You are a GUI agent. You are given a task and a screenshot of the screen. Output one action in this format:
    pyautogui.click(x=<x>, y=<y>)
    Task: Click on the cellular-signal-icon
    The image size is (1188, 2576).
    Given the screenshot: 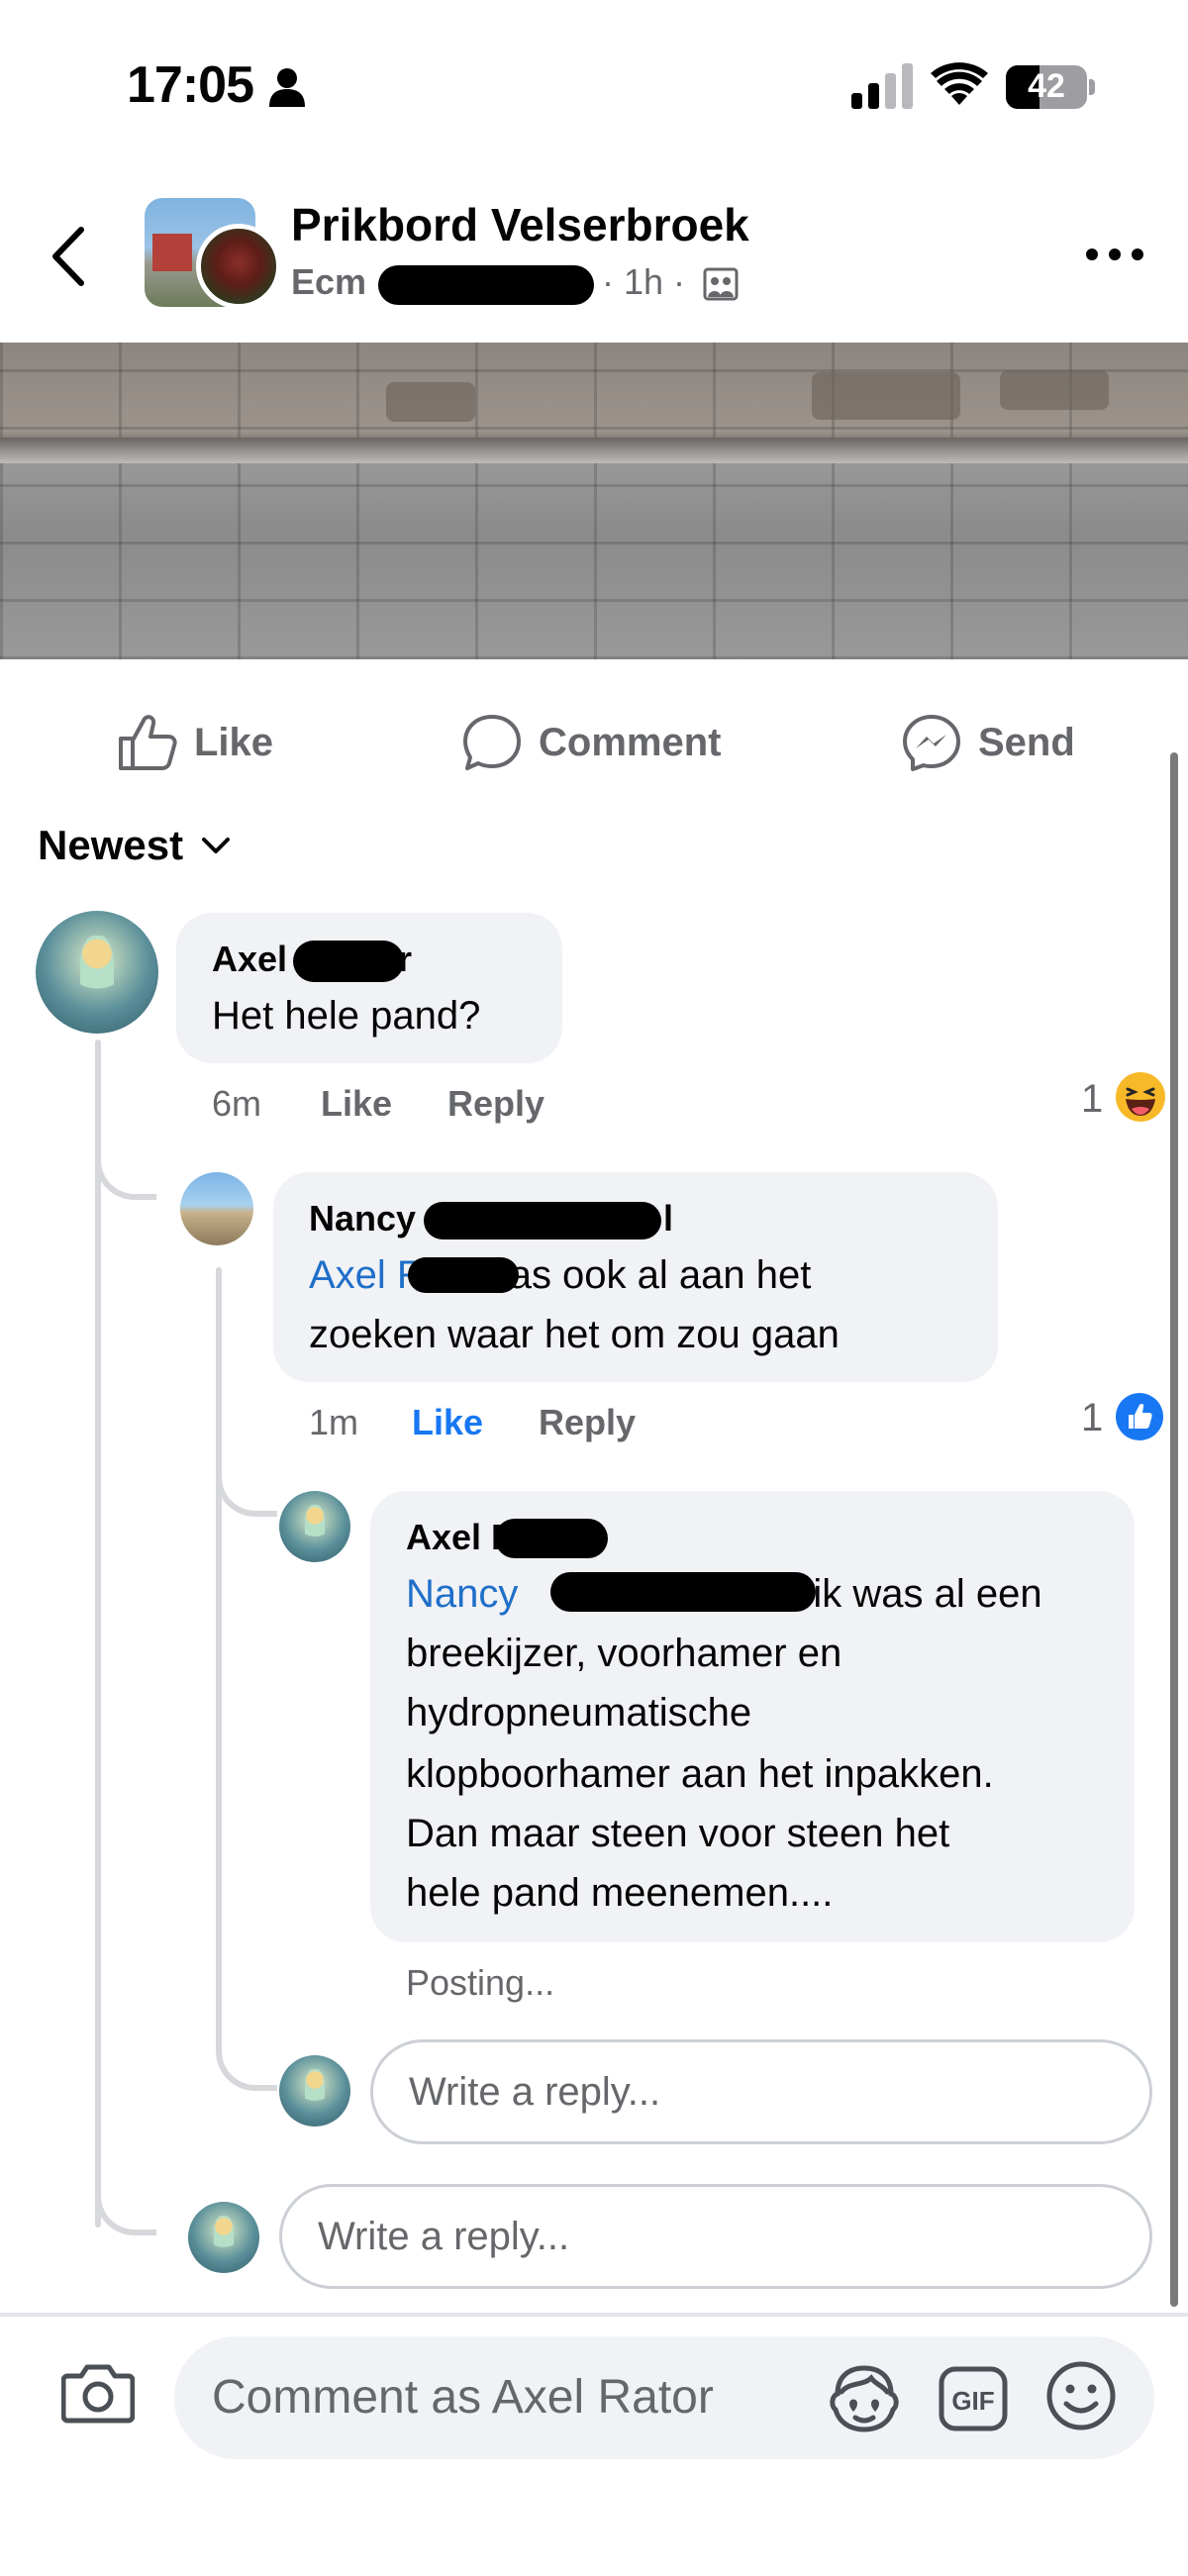 What is the action you would take?
    pyautogui.click(x=882, y=86)
    